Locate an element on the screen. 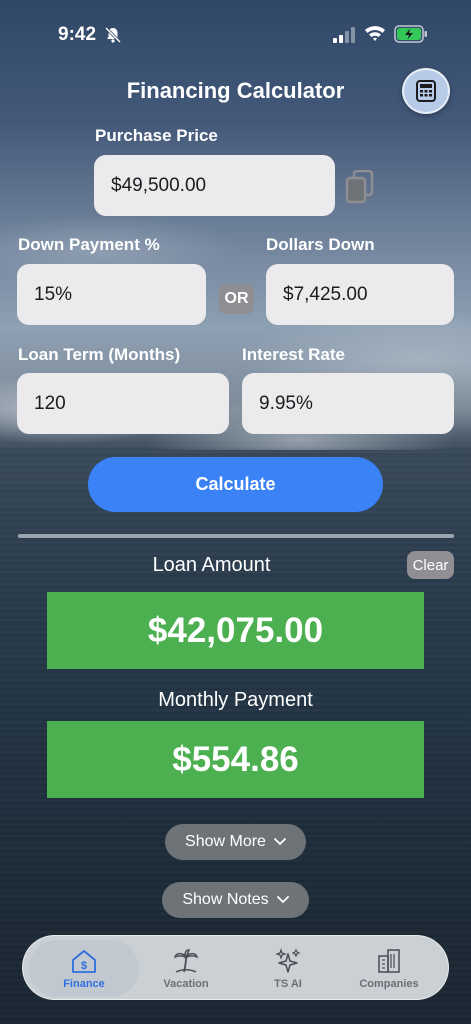  down-payment-pct-field: 15% is located at coordinates (111, 294).